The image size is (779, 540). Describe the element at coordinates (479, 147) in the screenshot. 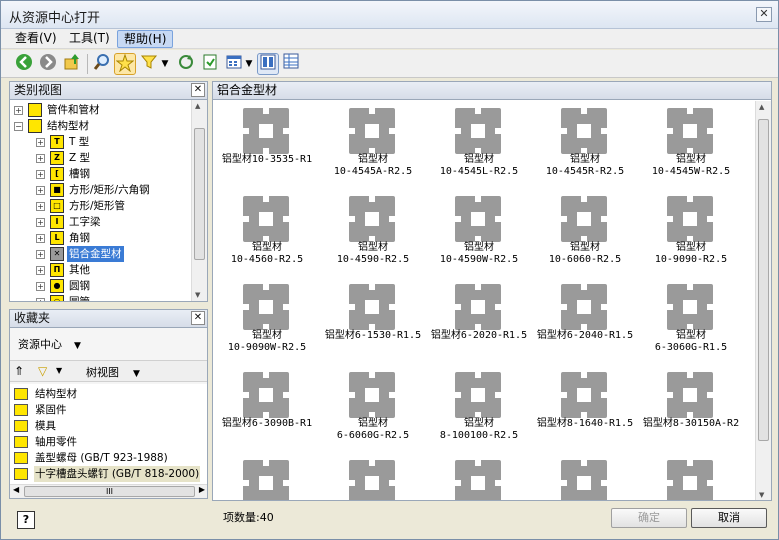

I see `profile-item: 铝型材 10-4545L-R2.5` at that location.